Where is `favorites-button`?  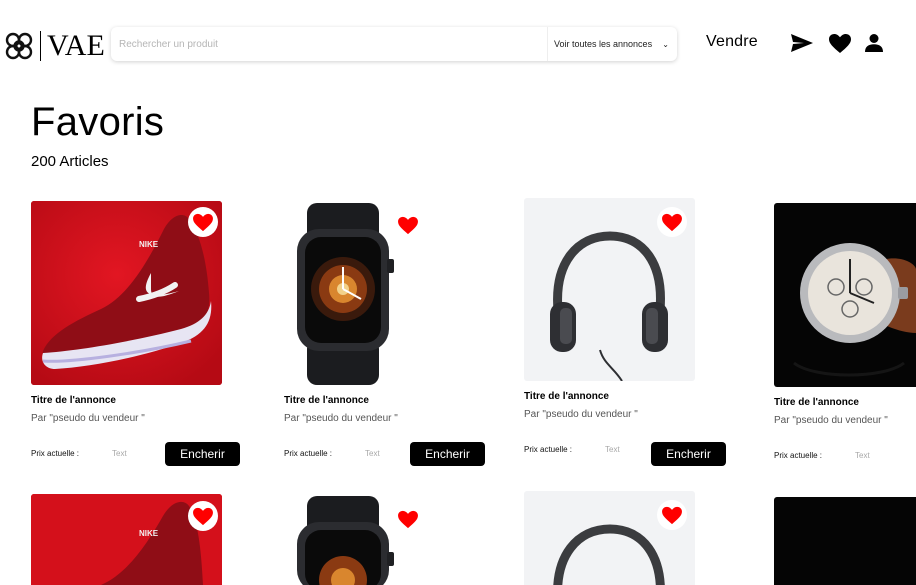
favorites-button is located at coordinates (840, 43).